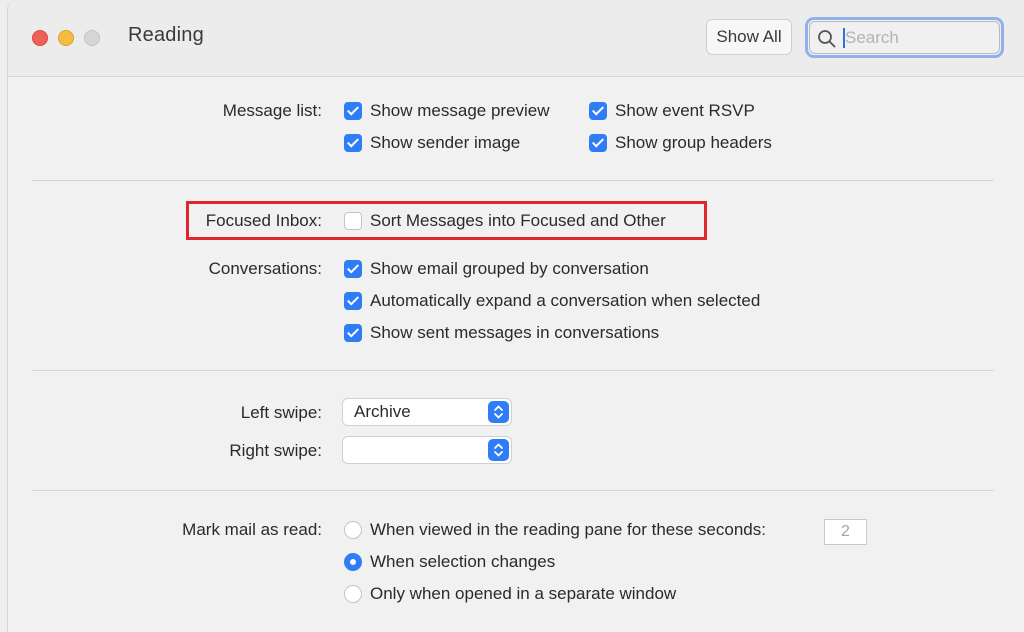  I want to click on left-swipe-select: Archive, so click(427, 412).